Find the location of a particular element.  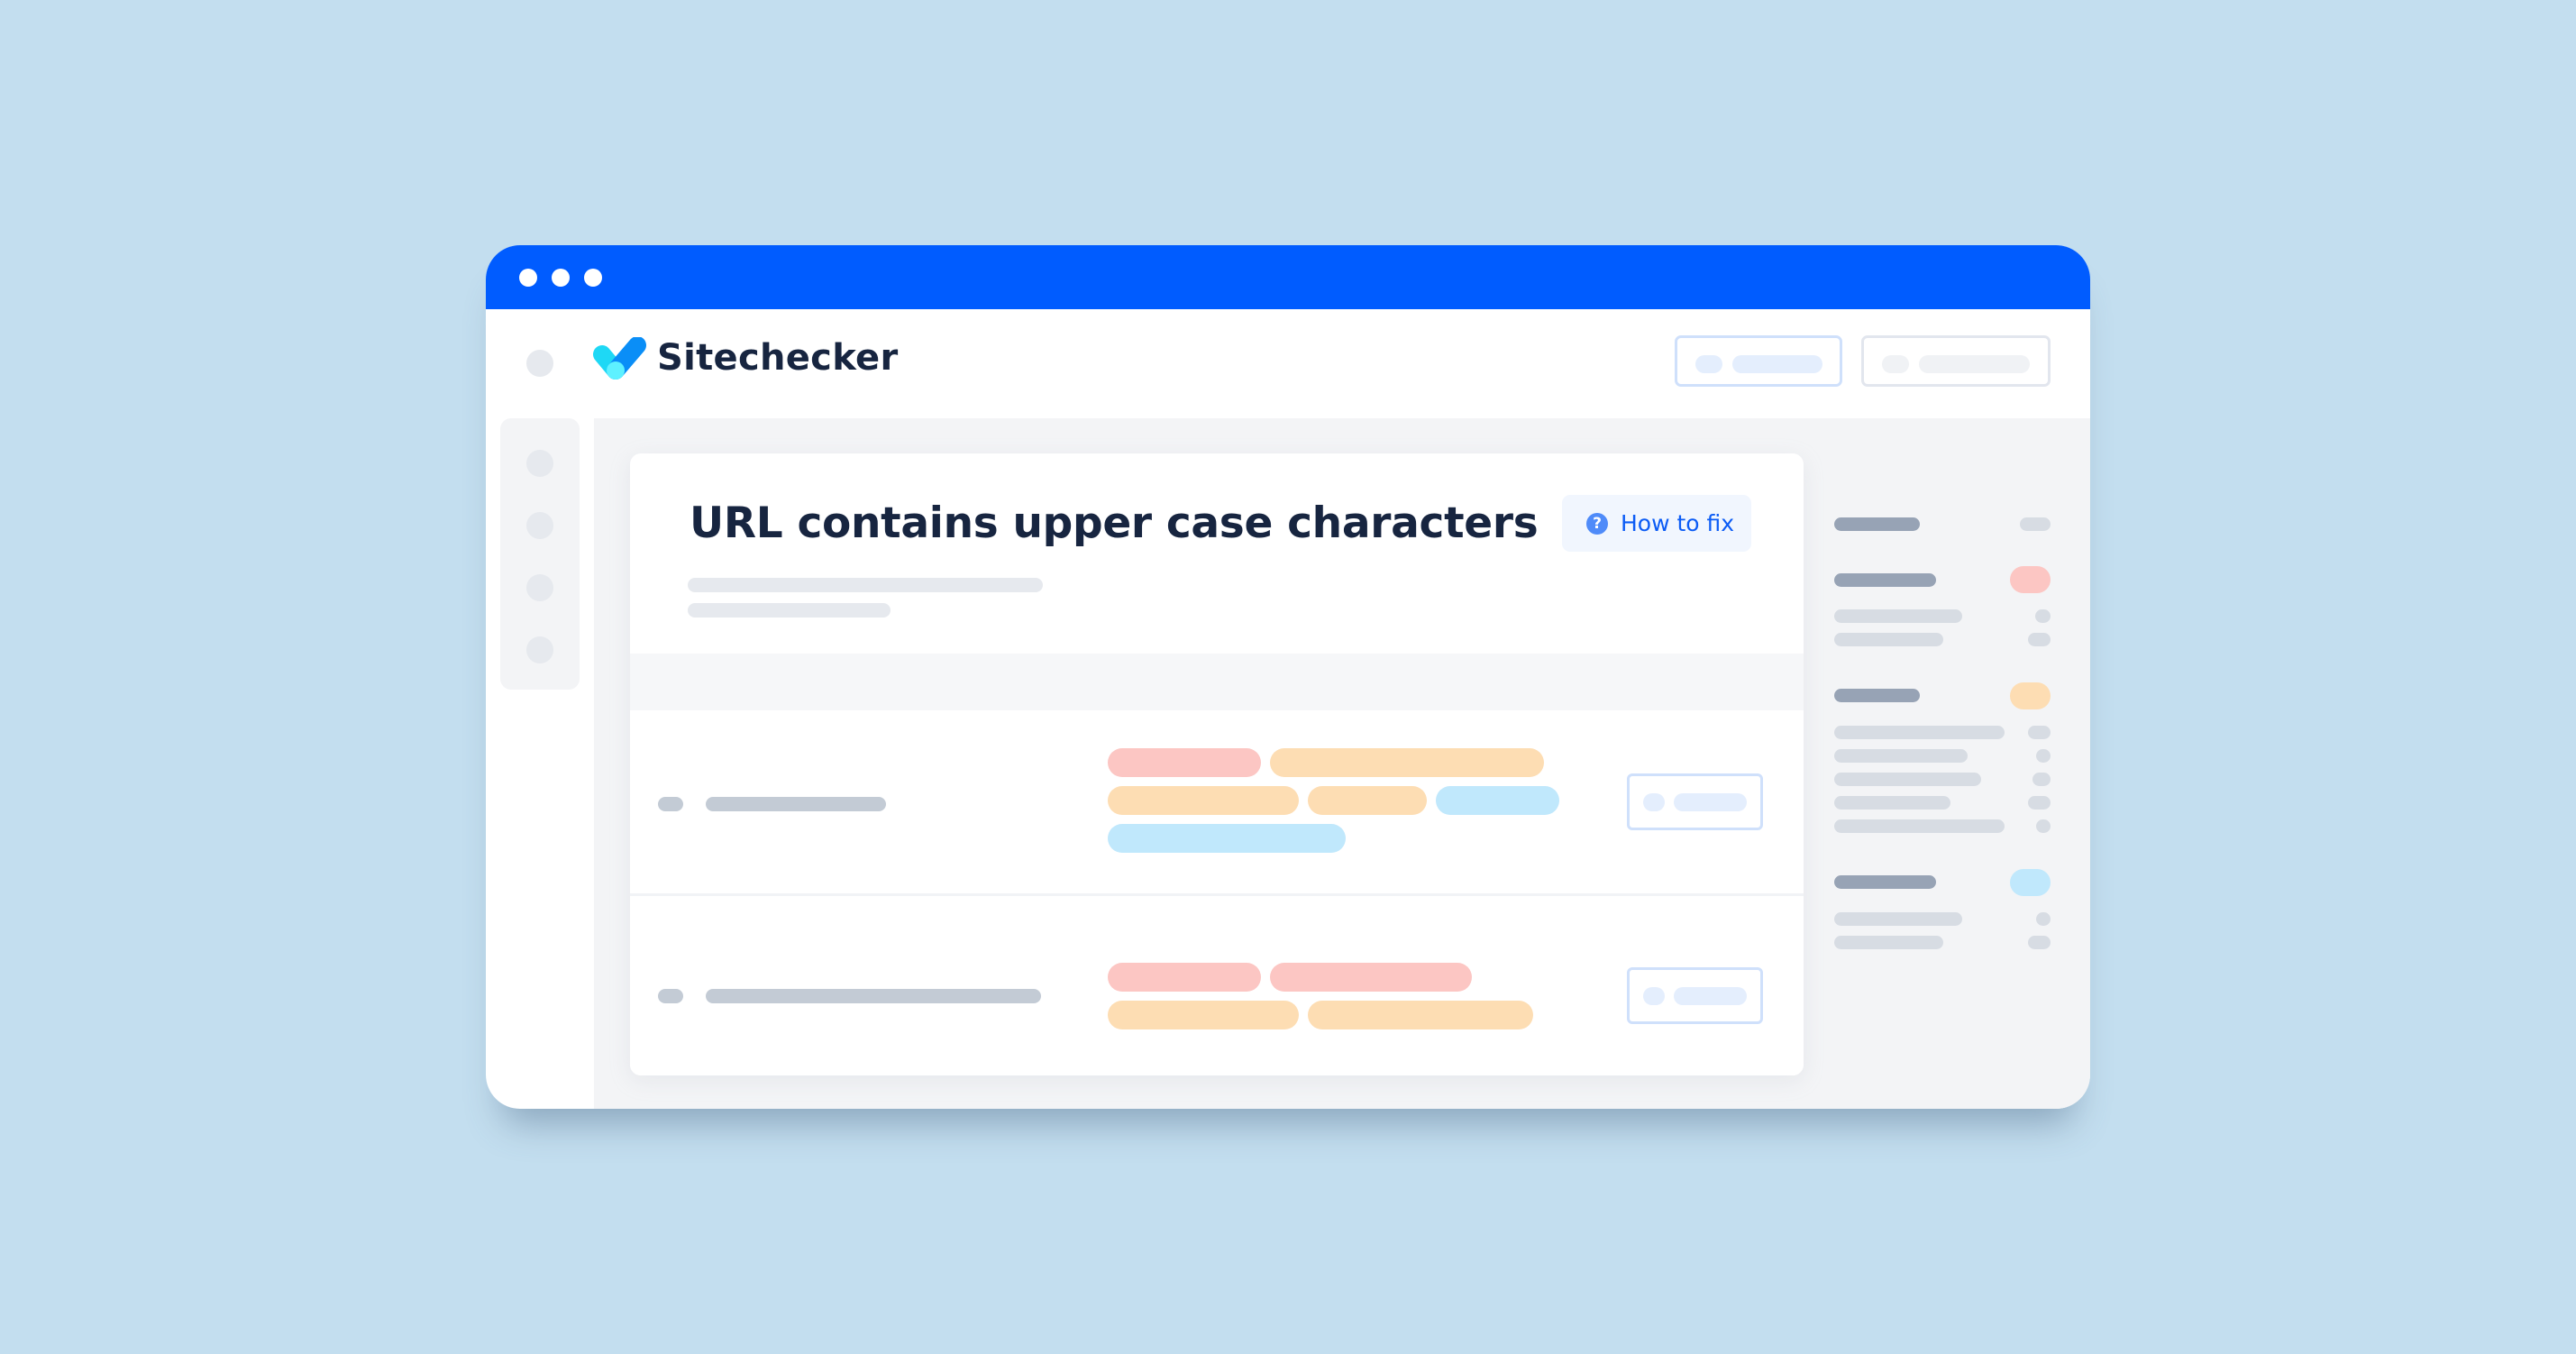

header-button-primary is located at coordinates (1758, 361).